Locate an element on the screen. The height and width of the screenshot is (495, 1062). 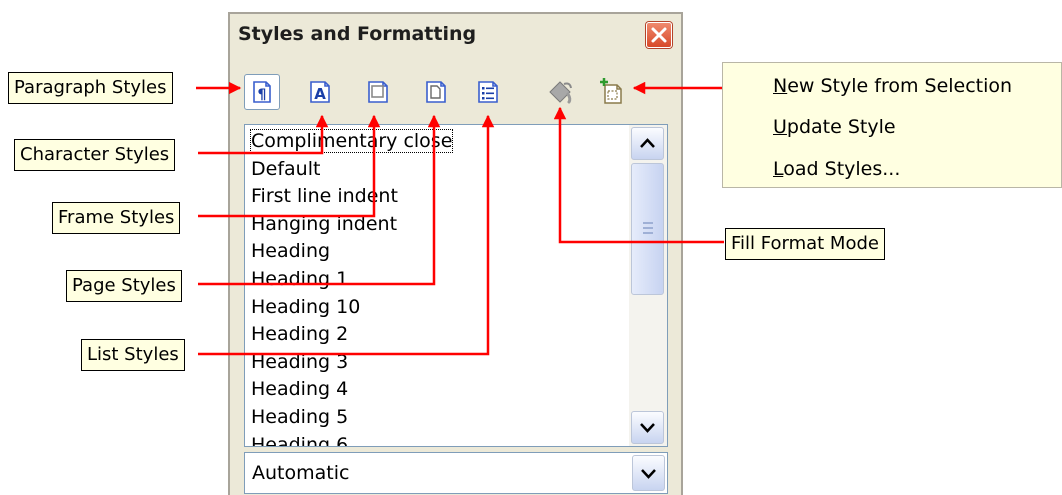
scroll-up-button is located at coordinates (647, 143).